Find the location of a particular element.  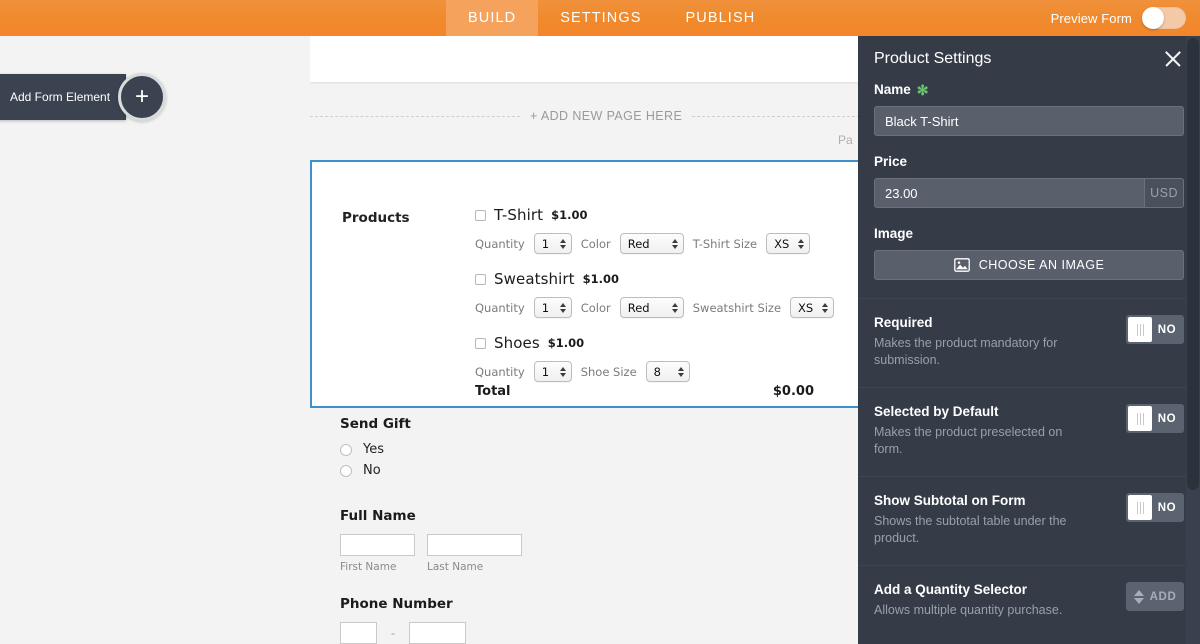

show-subtotal-toggle-value: NO is located at coordinates (1167, 507).